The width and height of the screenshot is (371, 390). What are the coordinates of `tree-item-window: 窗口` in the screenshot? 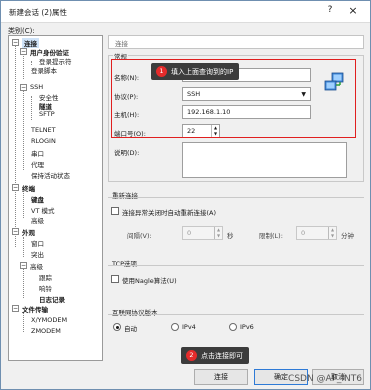 It's located at (37, 243).